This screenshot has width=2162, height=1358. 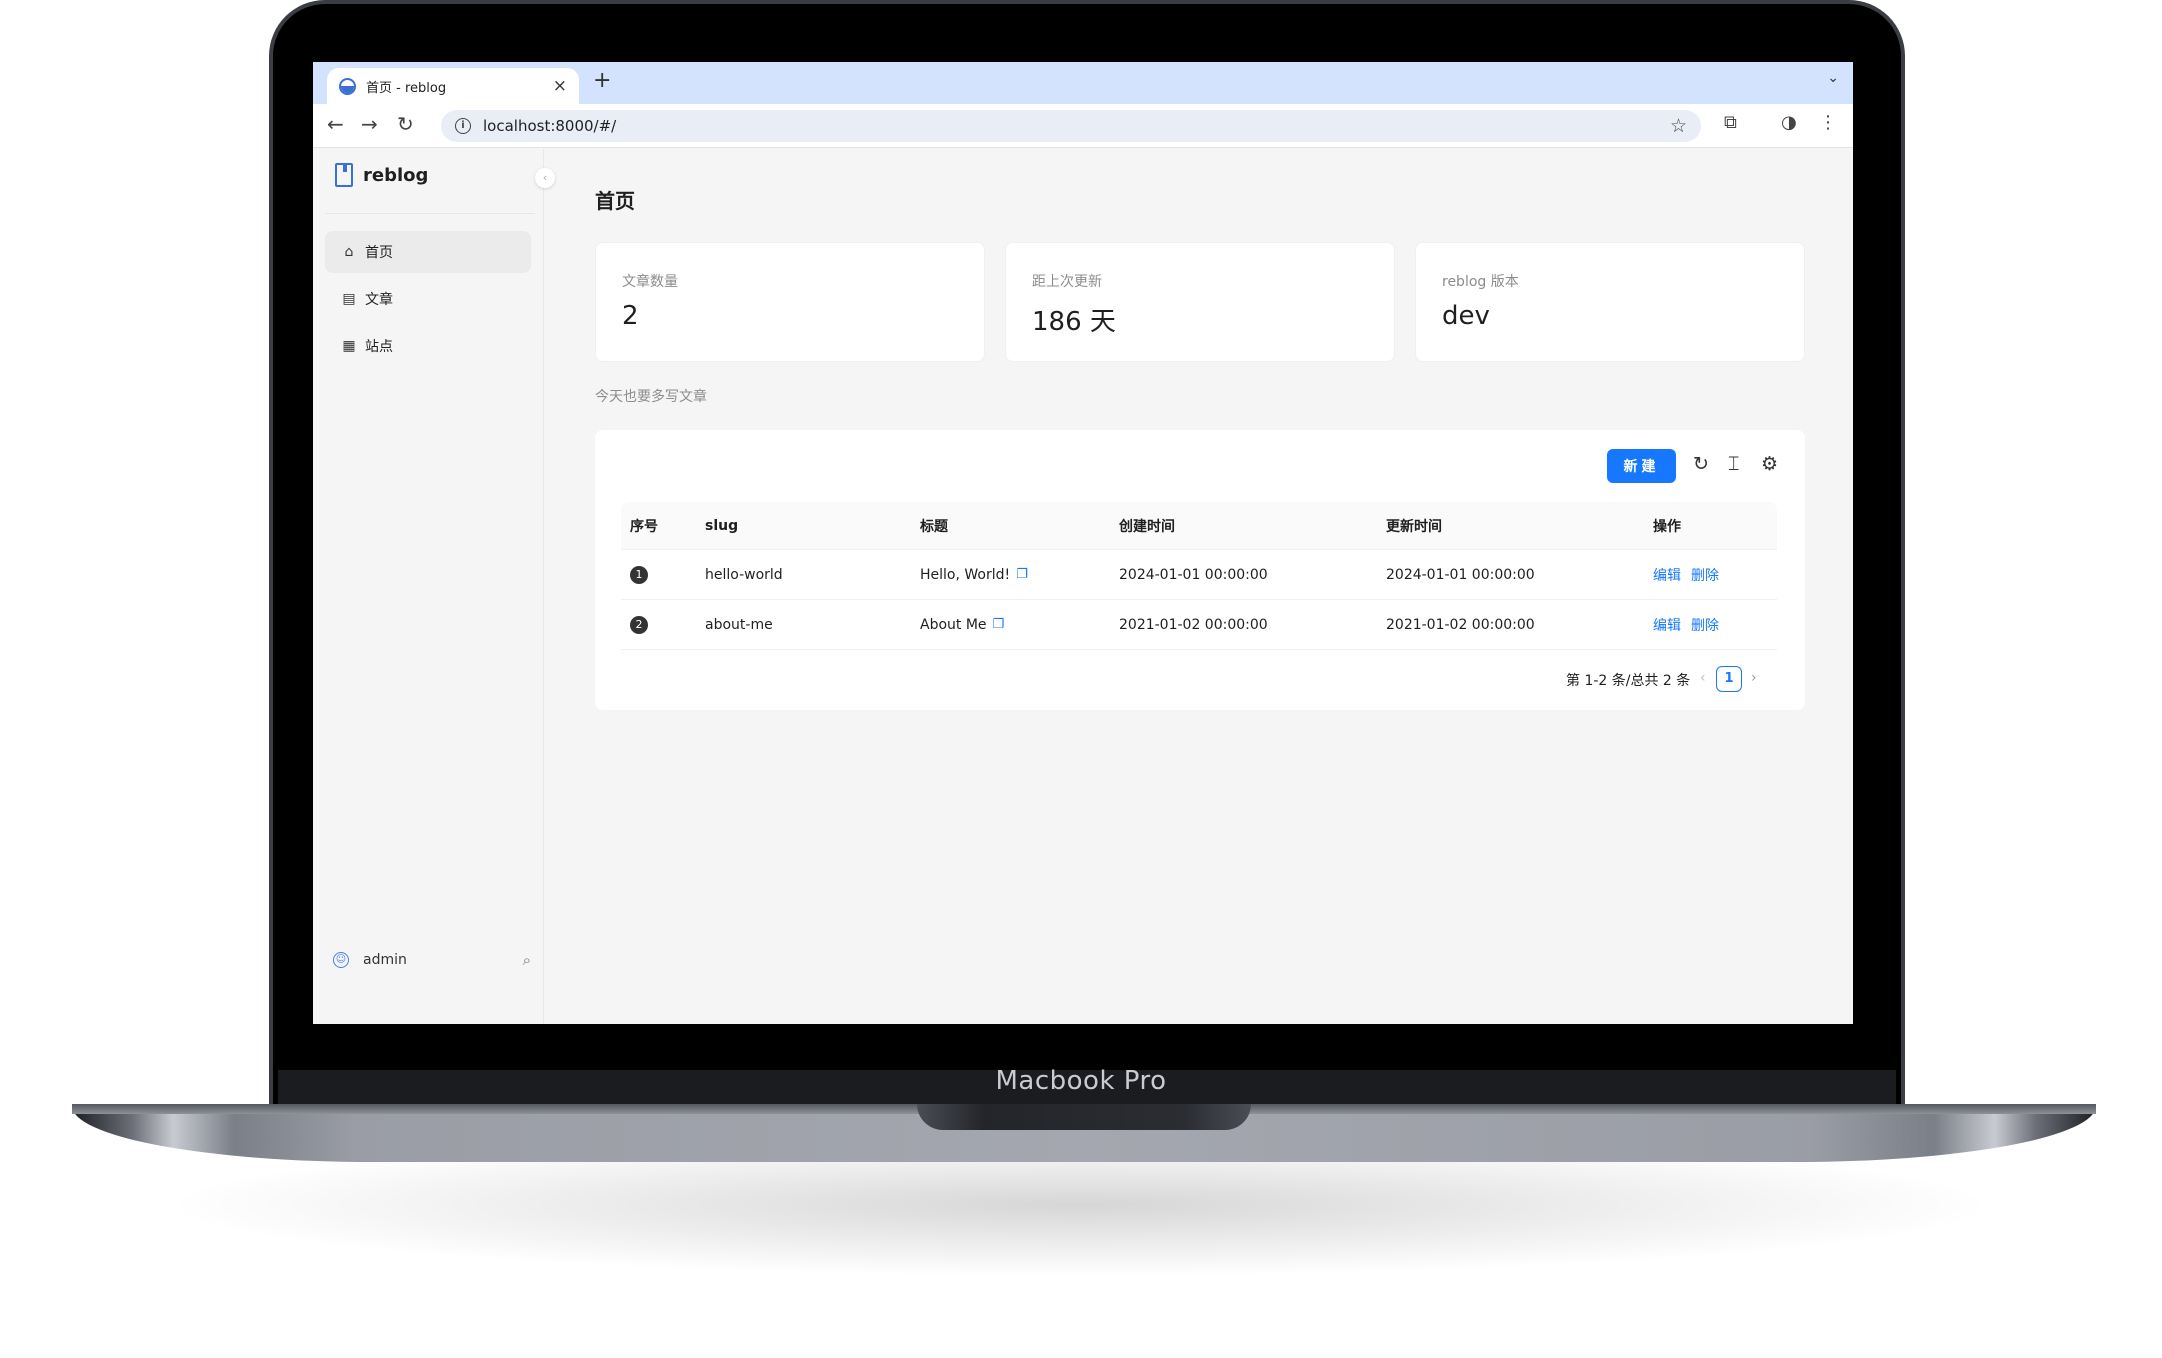 I want to click on browser-tab: 首页 - reblog ×, so click(x=453, y=86).